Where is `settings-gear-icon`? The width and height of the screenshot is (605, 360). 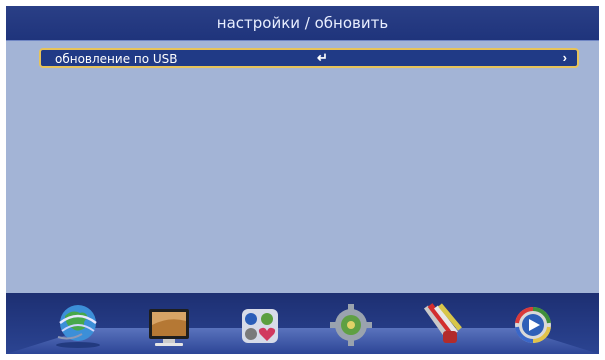 settings-gear-icon is located at coordinates (351, 325).